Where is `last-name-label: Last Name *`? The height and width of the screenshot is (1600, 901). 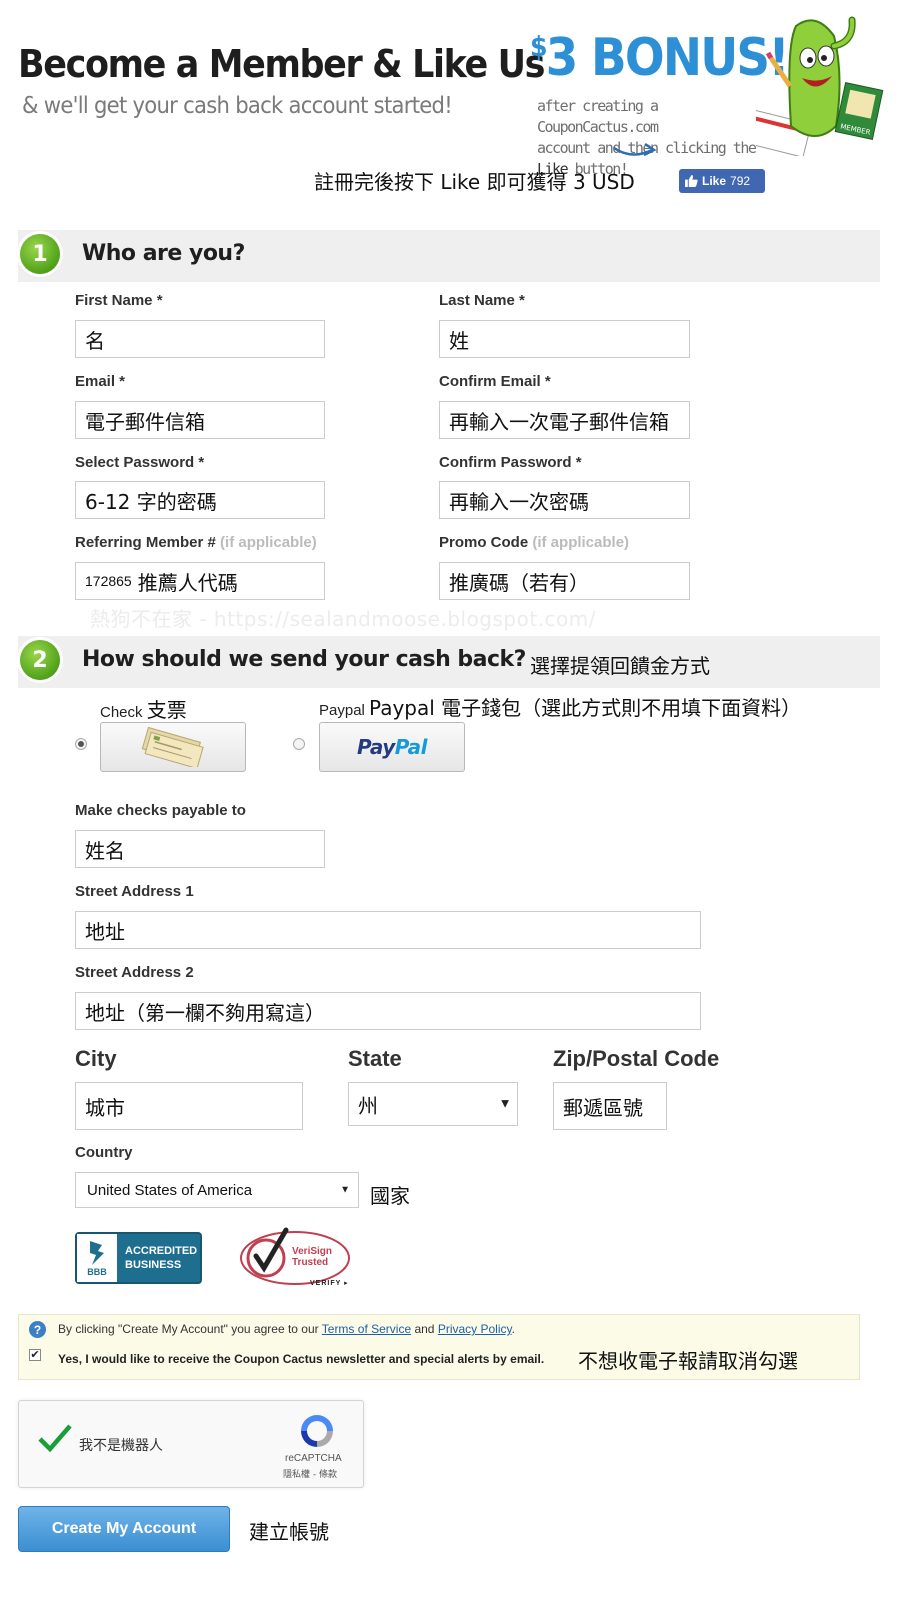
last-name-label: Last Name * is located at coordinates (482, 300).